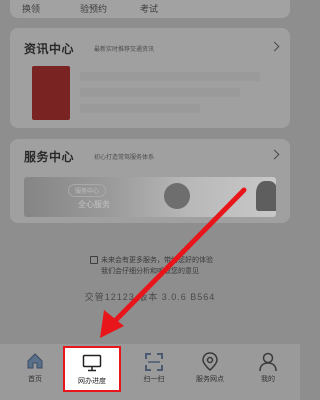 Image resolution: width=320 pixels, height=400 pixels. What do you see at coordinates (35, 379) in the screenshot?
I see `nav-home-label: 首页` at bounding box center [35, 379].